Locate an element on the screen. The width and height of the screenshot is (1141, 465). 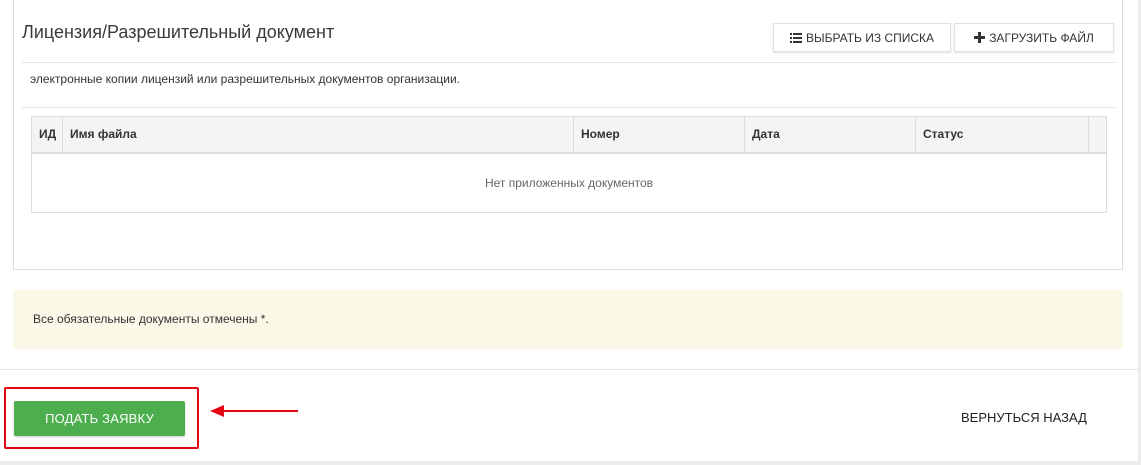
column-header-id: ИД is located at coordinates (47, 134).